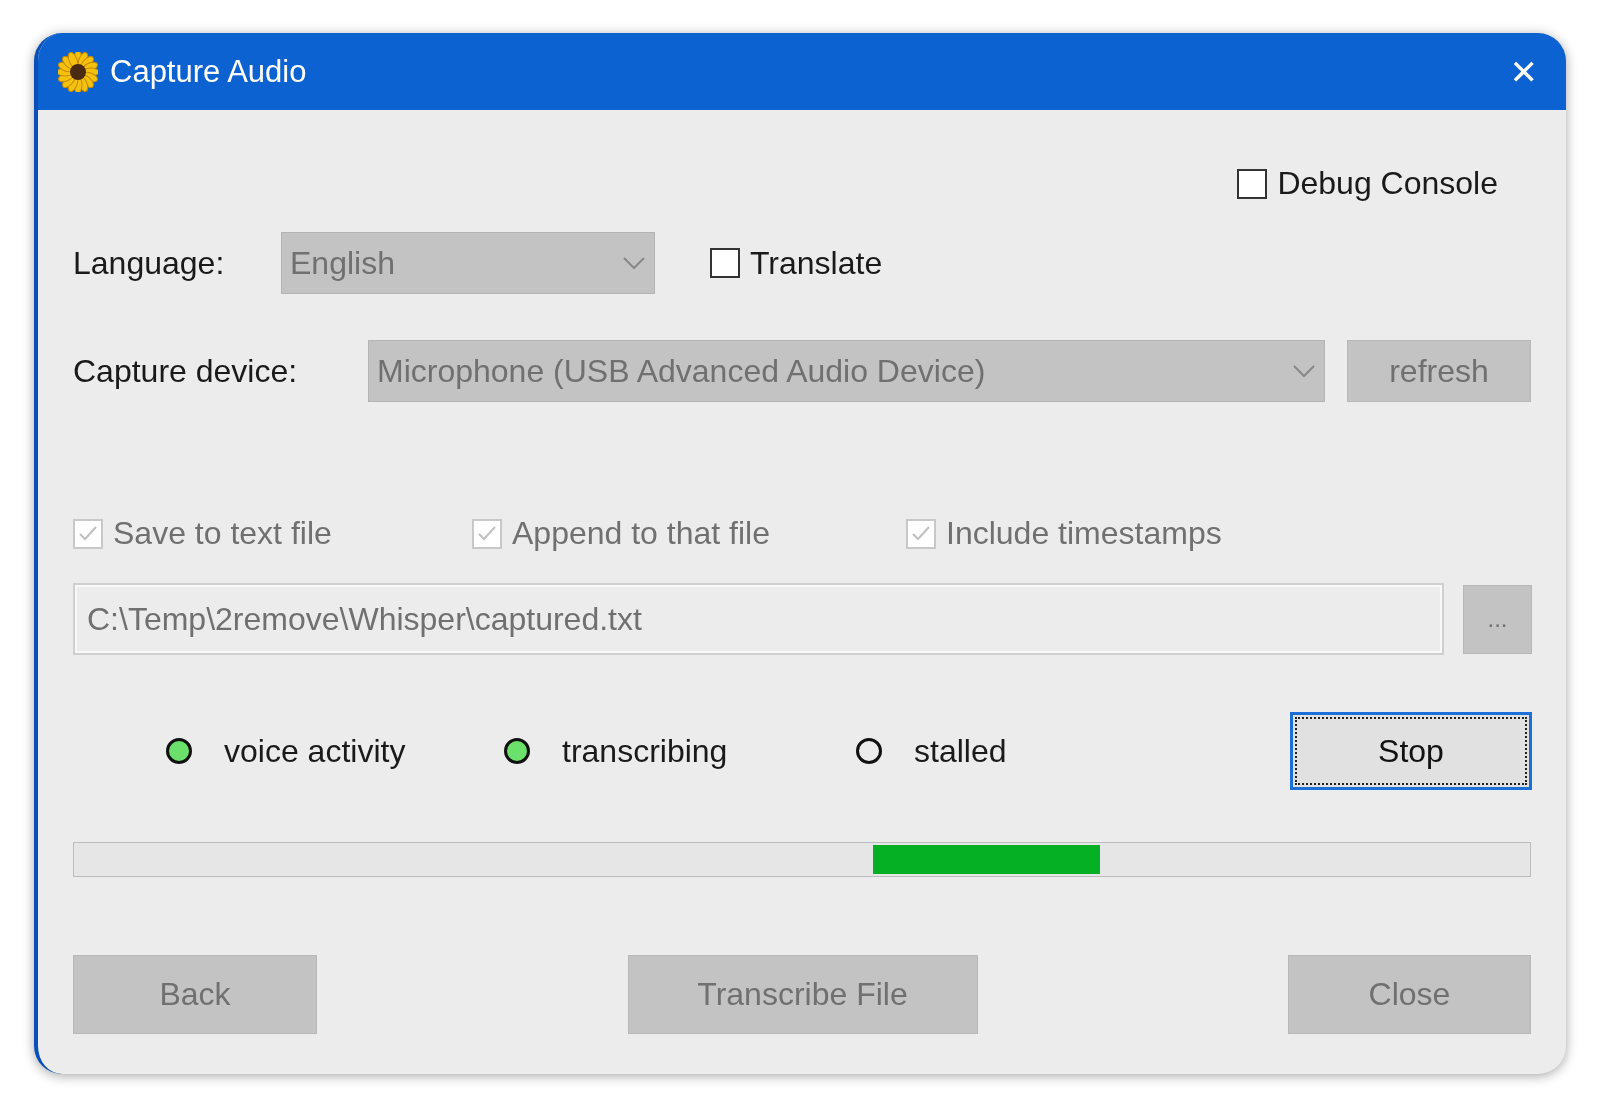 The width and height of the screenshot is (1600, 1107). I want to click on capture-device-label: Capture device:, so click(186, 371).